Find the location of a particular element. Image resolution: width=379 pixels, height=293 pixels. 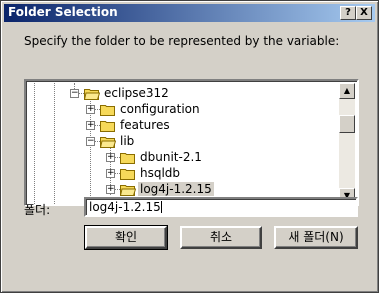

close-button: X is located at coordinates (364, 13).